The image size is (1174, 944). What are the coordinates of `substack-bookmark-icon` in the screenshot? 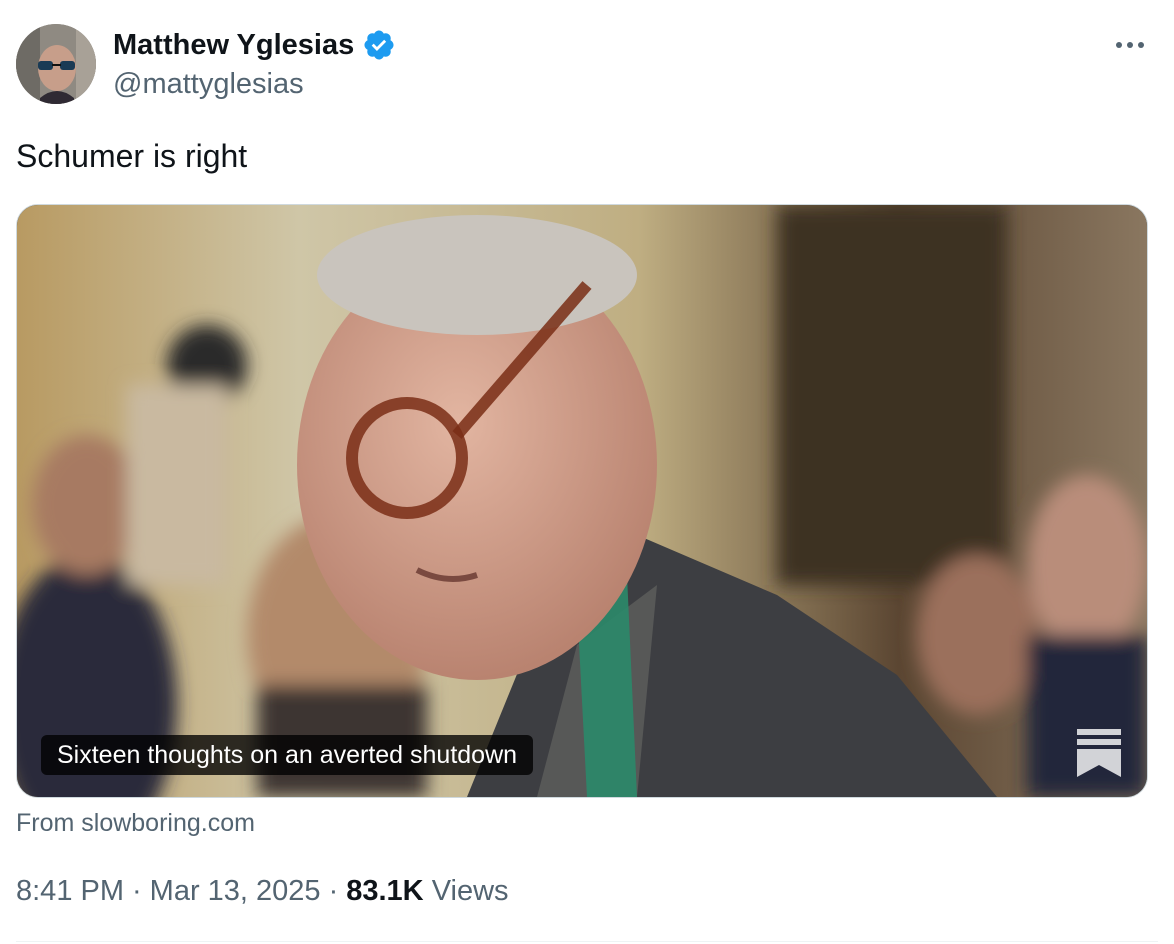 It's located at (1099, 753).